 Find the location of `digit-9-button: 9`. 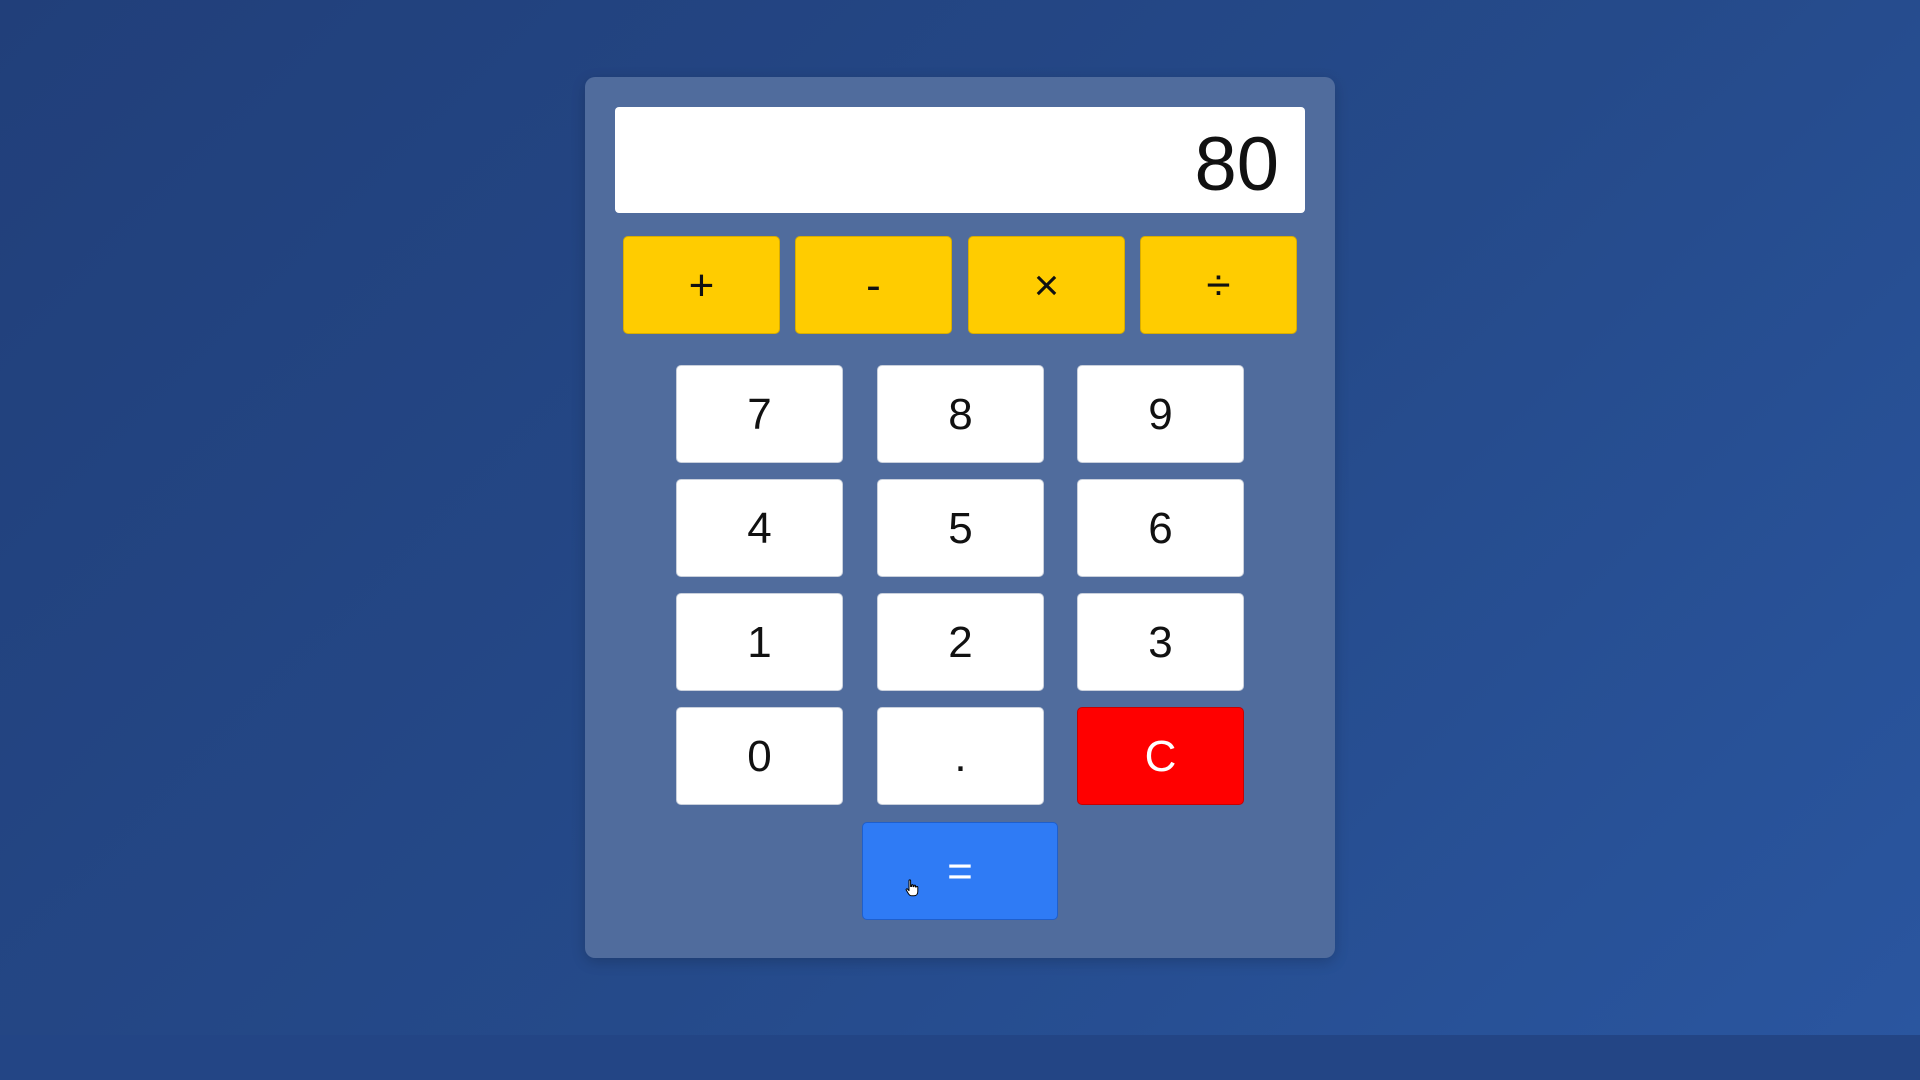

digit-9-button: 9 is located at coordinates (1160, 414).